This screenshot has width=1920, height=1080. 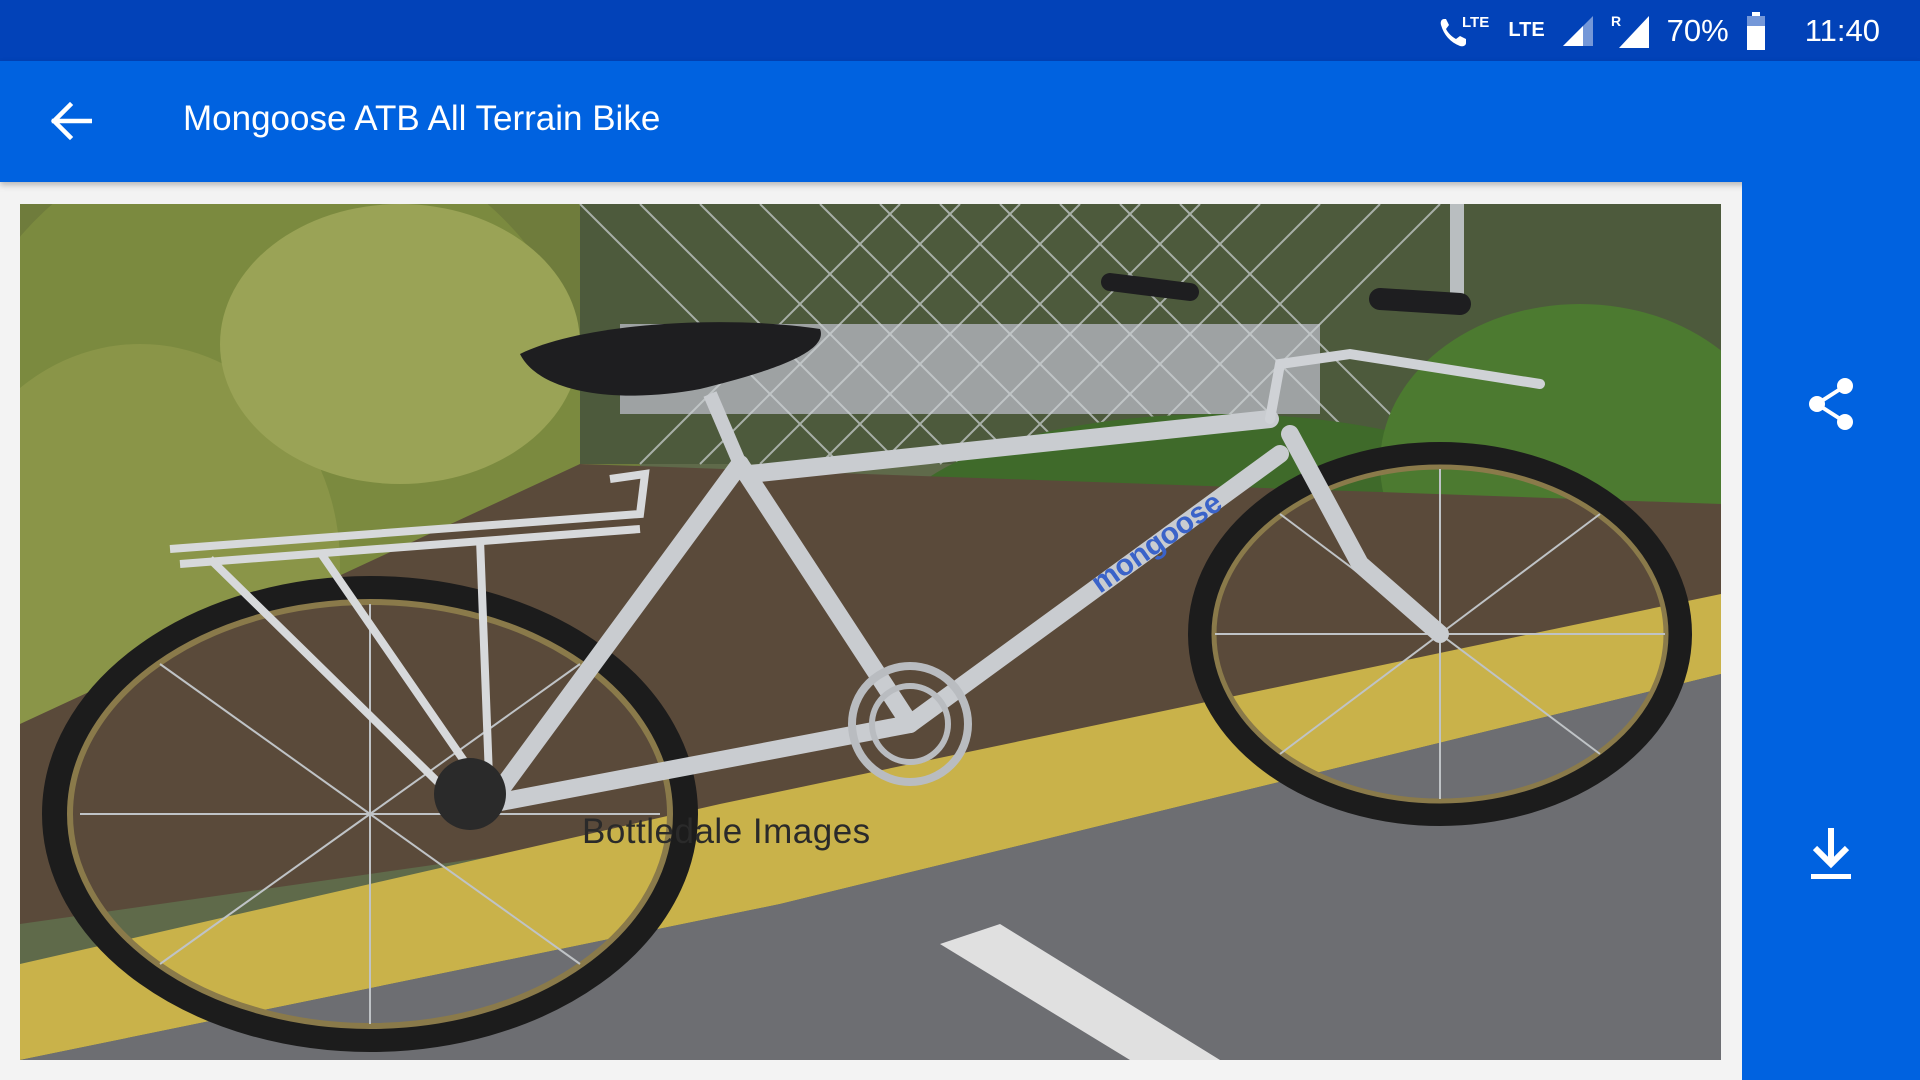 I want to click on lte-label: LTE, so click(x=1526, y=30).